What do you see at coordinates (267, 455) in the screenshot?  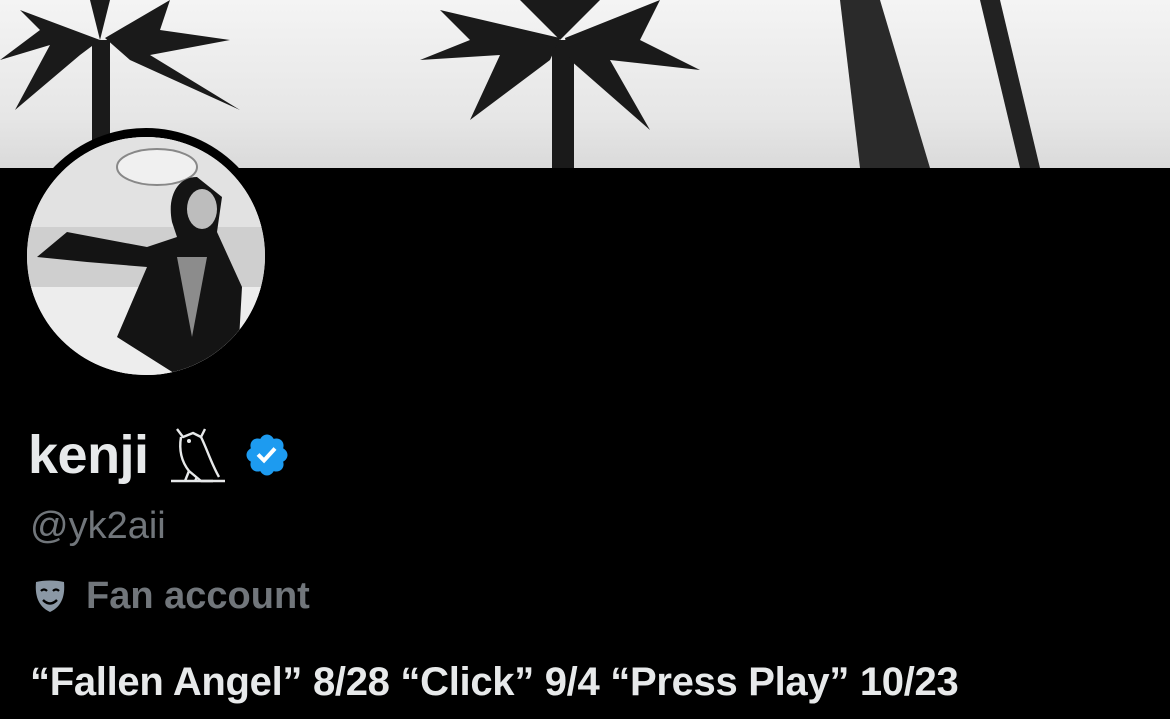 I see `verified-badge-icon` at bounding box center [267, 455].